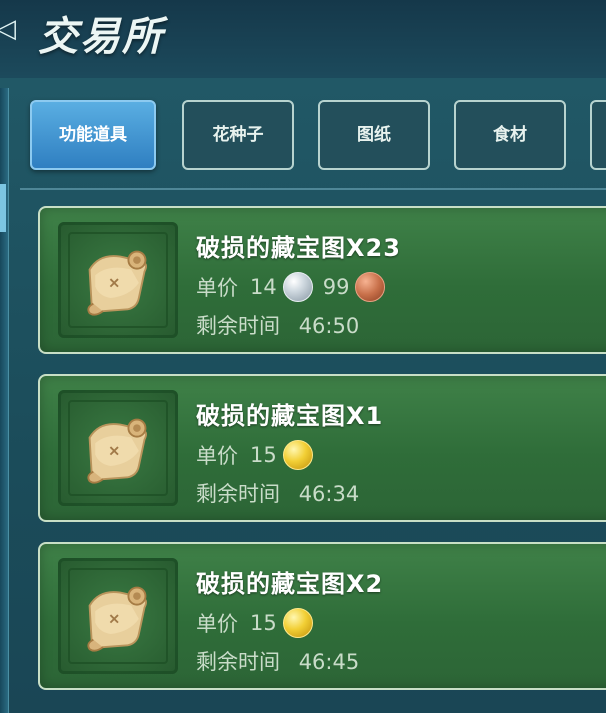  What do you see at coordinates (101, 37) in the screenshot?
I see `page-title: 交易所` at bounding box center [101, 37].